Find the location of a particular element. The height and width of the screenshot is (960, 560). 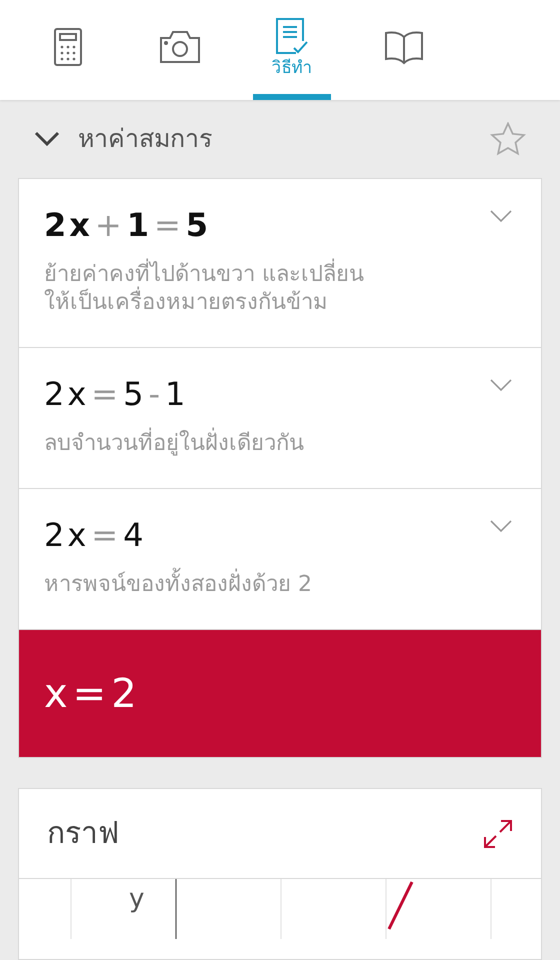

step-explanation: ลบจำนวนที่อยู่ในฝั่งเดียวกัน is located at coordinates (266, 444).